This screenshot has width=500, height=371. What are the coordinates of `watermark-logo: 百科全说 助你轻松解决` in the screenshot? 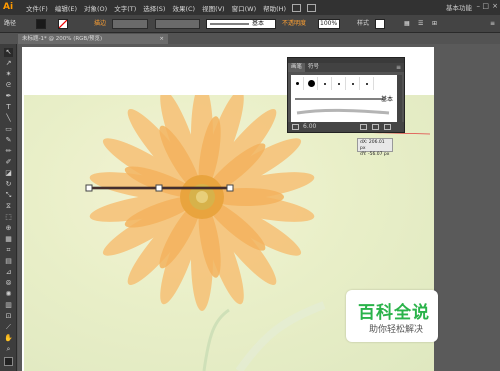 It's located at (392, 316).